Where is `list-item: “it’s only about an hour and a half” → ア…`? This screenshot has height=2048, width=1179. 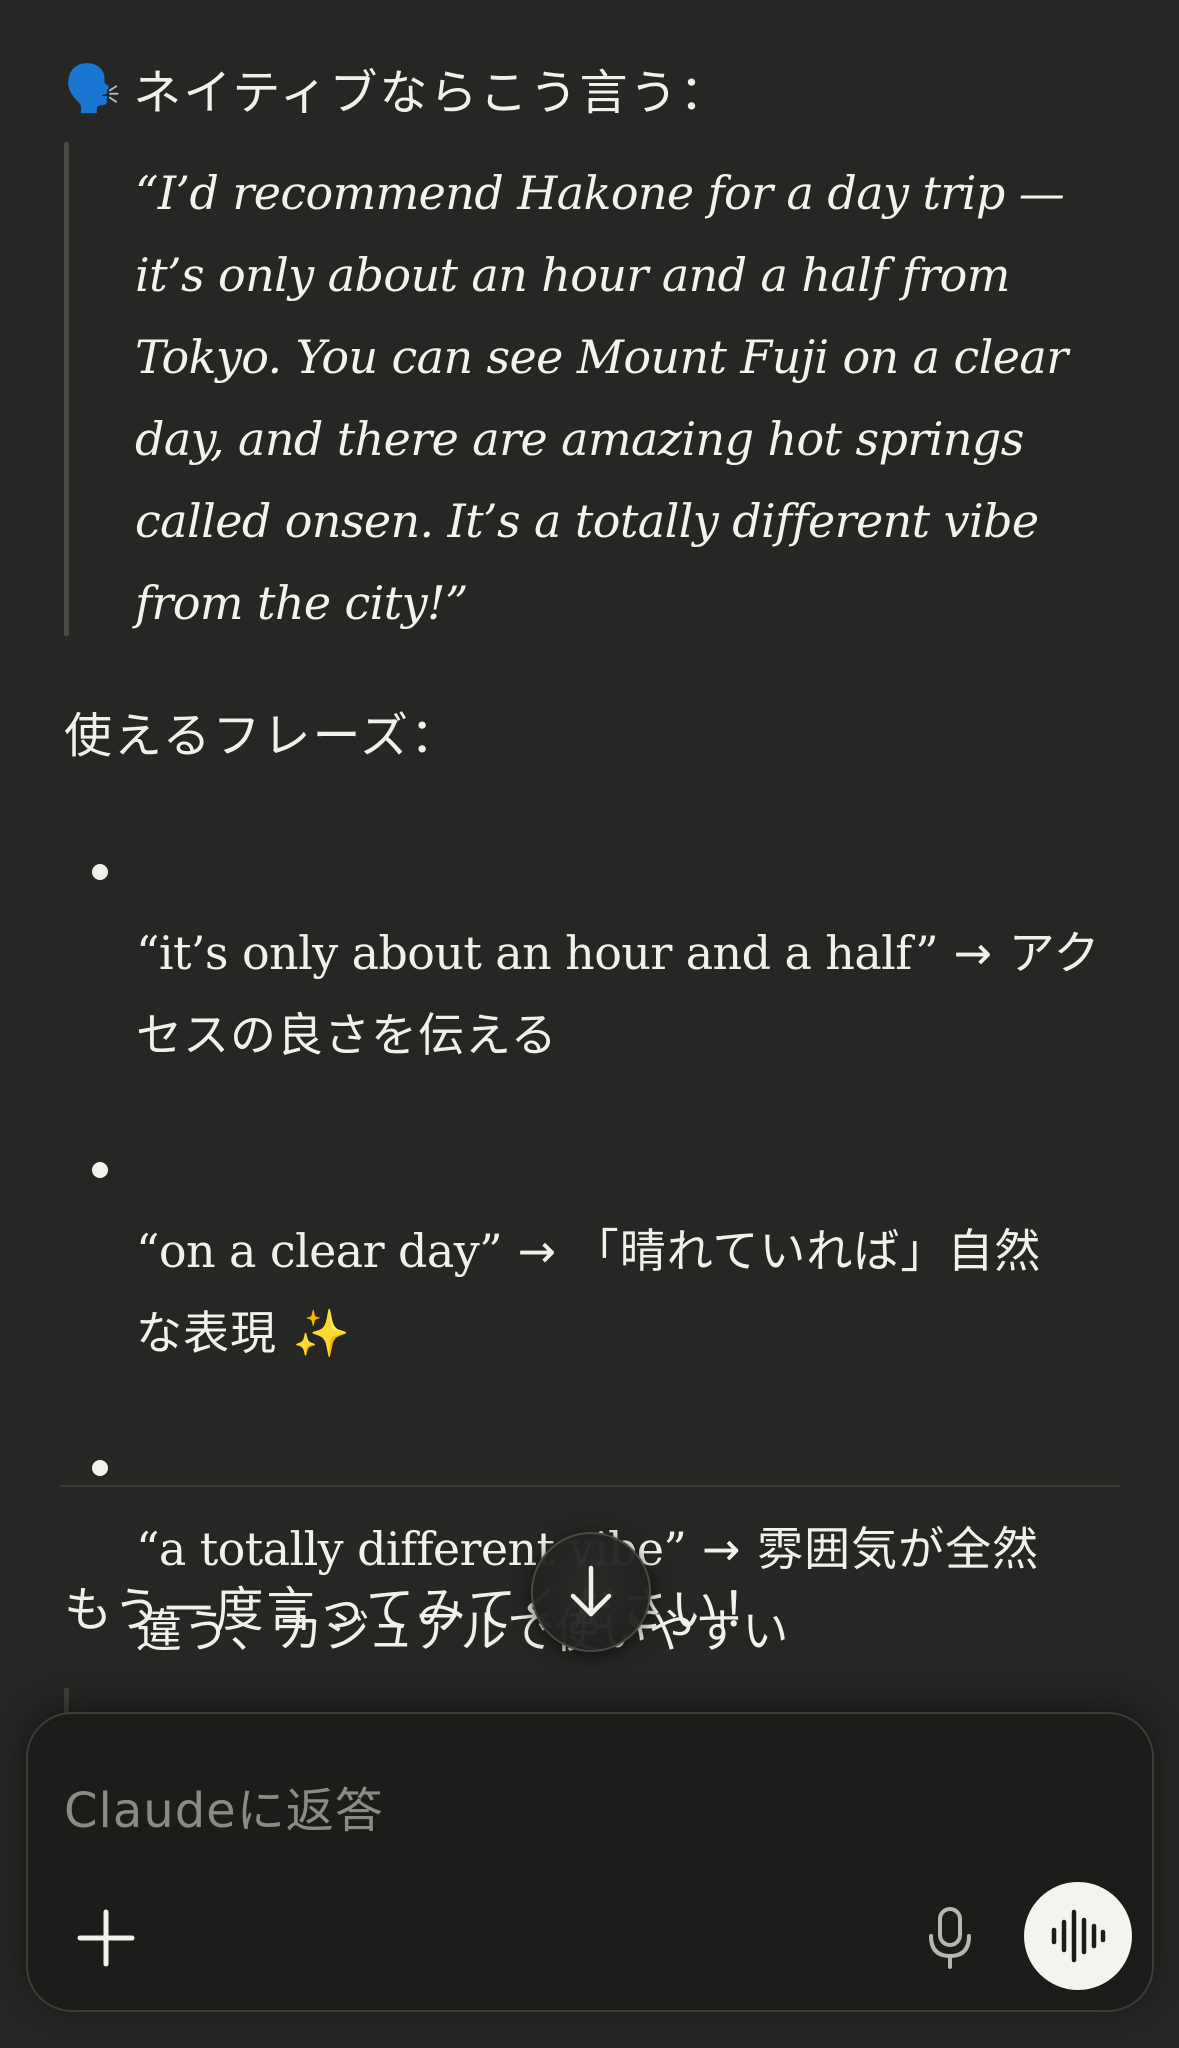 list-item: “it’s only about an hour and a half” → ア… is located at coordinates (614, 953).